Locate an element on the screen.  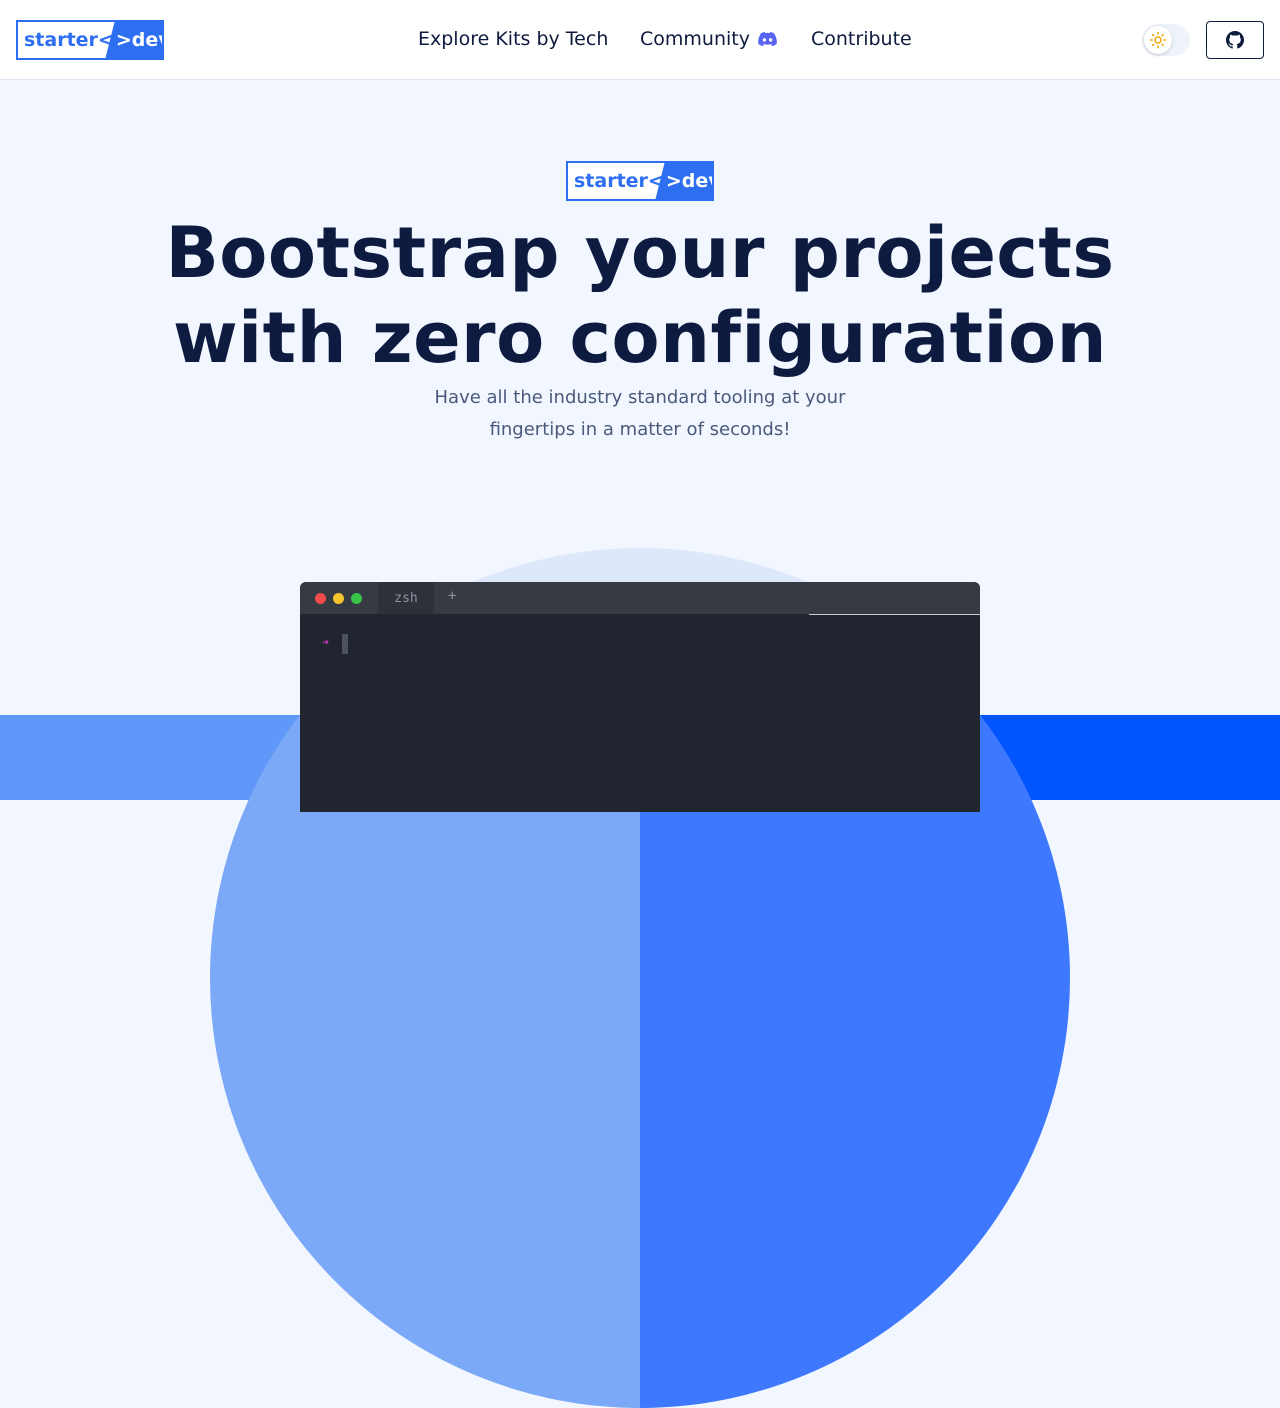
hero-title-line2: with zero configuration is located at coordinates (640, 338).